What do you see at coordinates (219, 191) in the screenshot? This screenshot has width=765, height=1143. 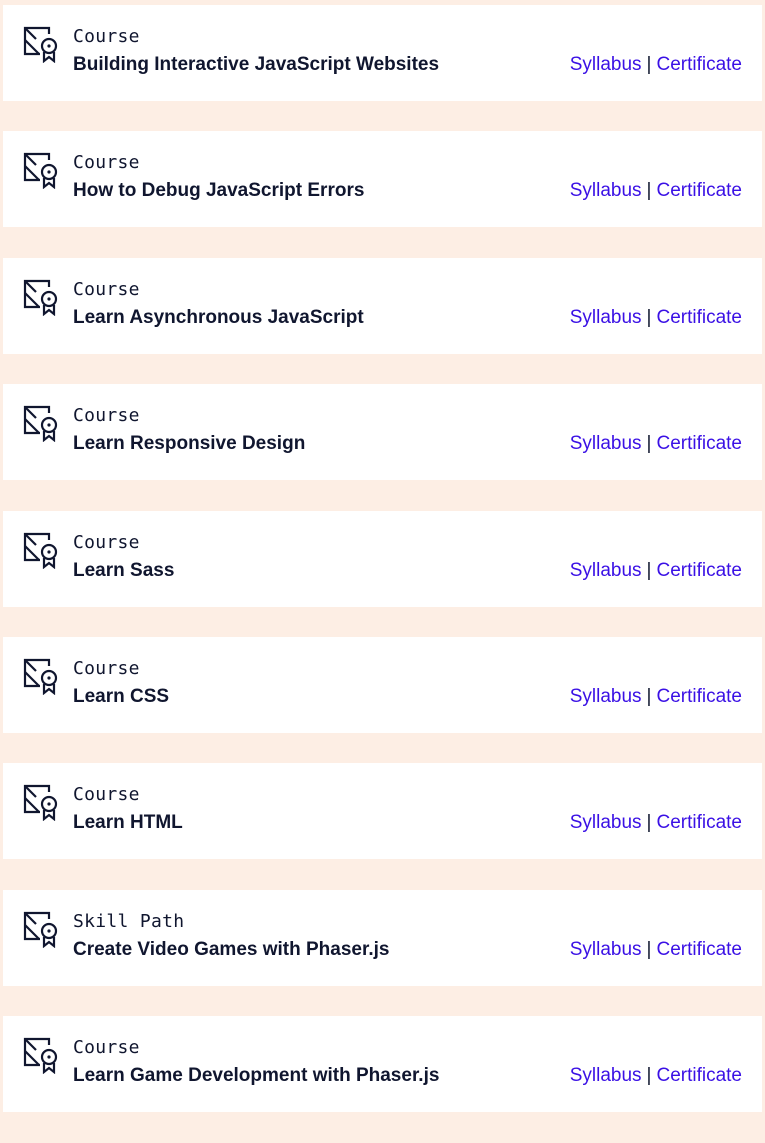 I see `item-title: How to Debug JavaScript Errors` at bounding box center [219, 191].